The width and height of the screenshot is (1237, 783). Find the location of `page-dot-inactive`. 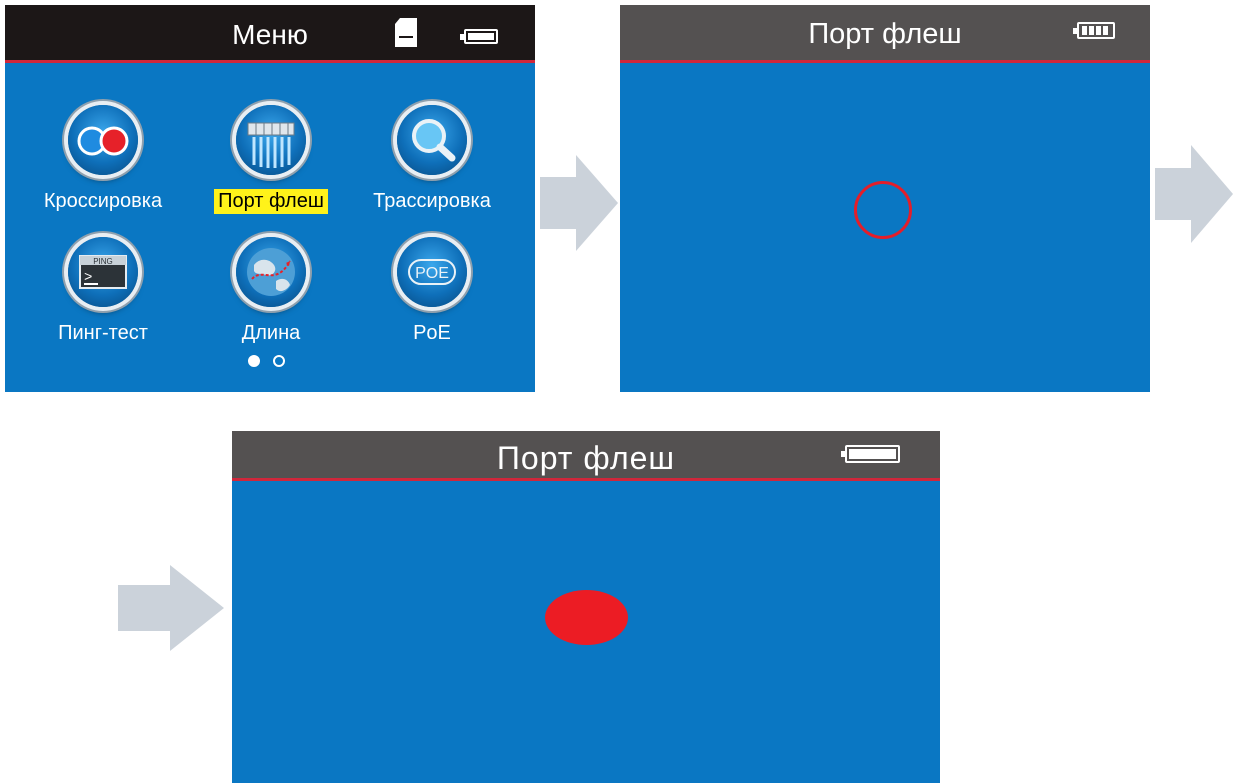

page-dot-inactive is located at coordinates (279, 361).